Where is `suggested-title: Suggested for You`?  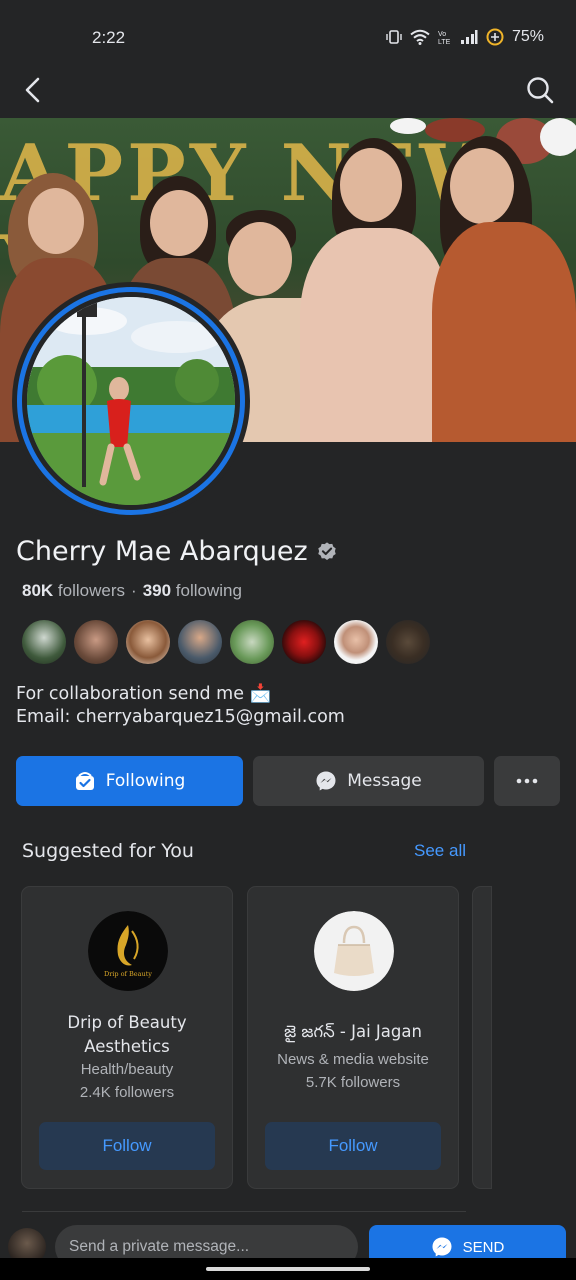 suggested-title: Suggested for You is located at coordinates (108, 851).